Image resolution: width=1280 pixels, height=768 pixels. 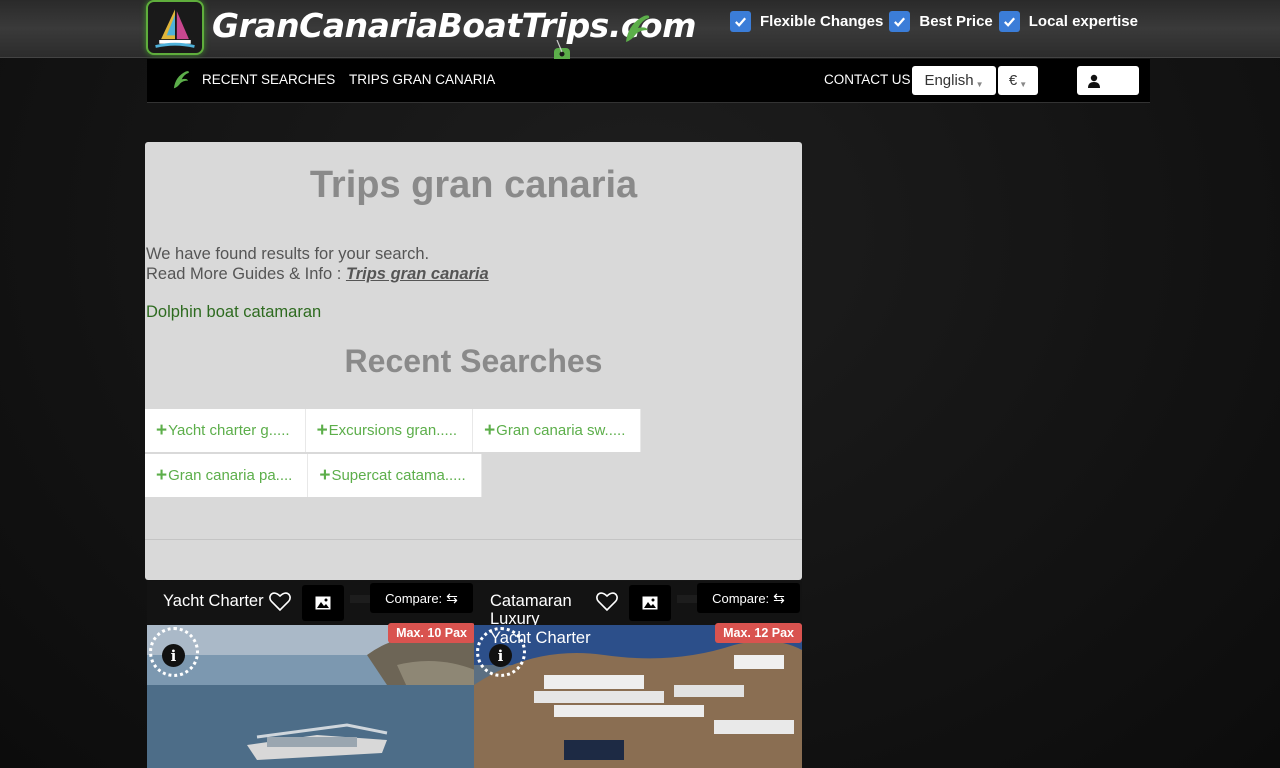 I want to click on card-header: Catamaran Luxury Compare: ⇆, so click(x=638, y=604).